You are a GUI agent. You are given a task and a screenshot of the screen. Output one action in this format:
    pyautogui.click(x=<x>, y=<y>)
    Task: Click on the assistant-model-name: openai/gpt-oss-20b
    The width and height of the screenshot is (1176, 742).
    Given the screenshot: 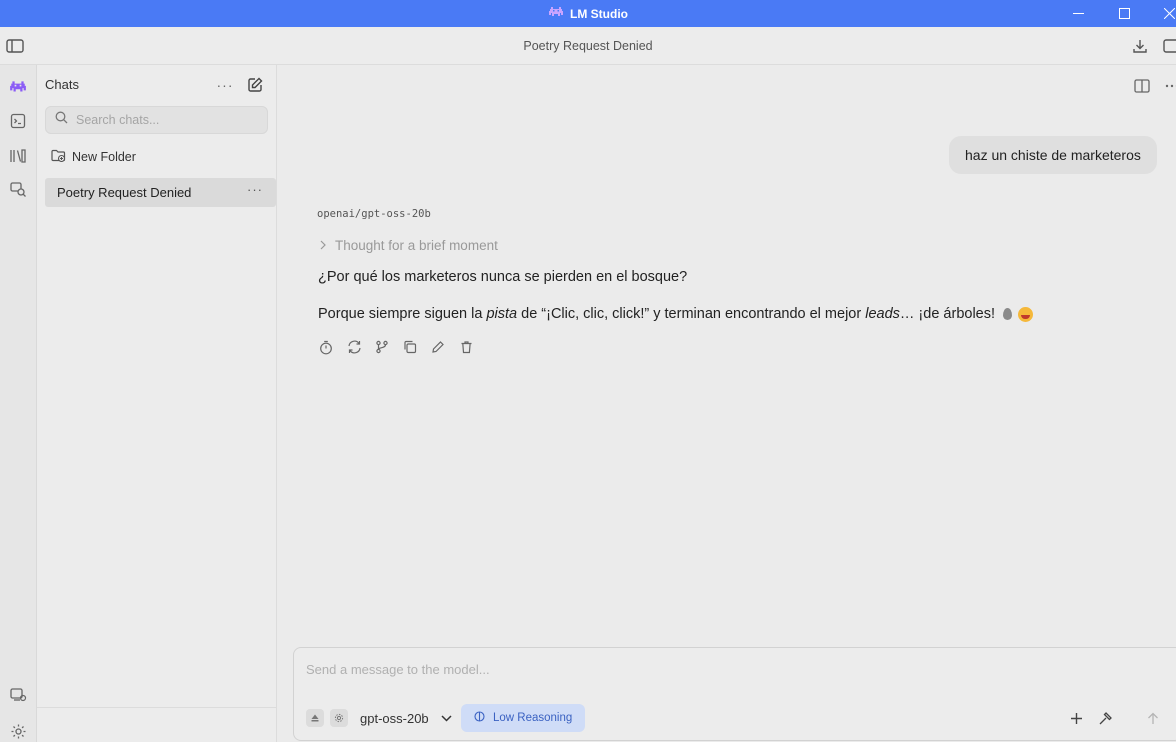 What is the action you would take?
    pyautogui.click(x=374, y=214)
    